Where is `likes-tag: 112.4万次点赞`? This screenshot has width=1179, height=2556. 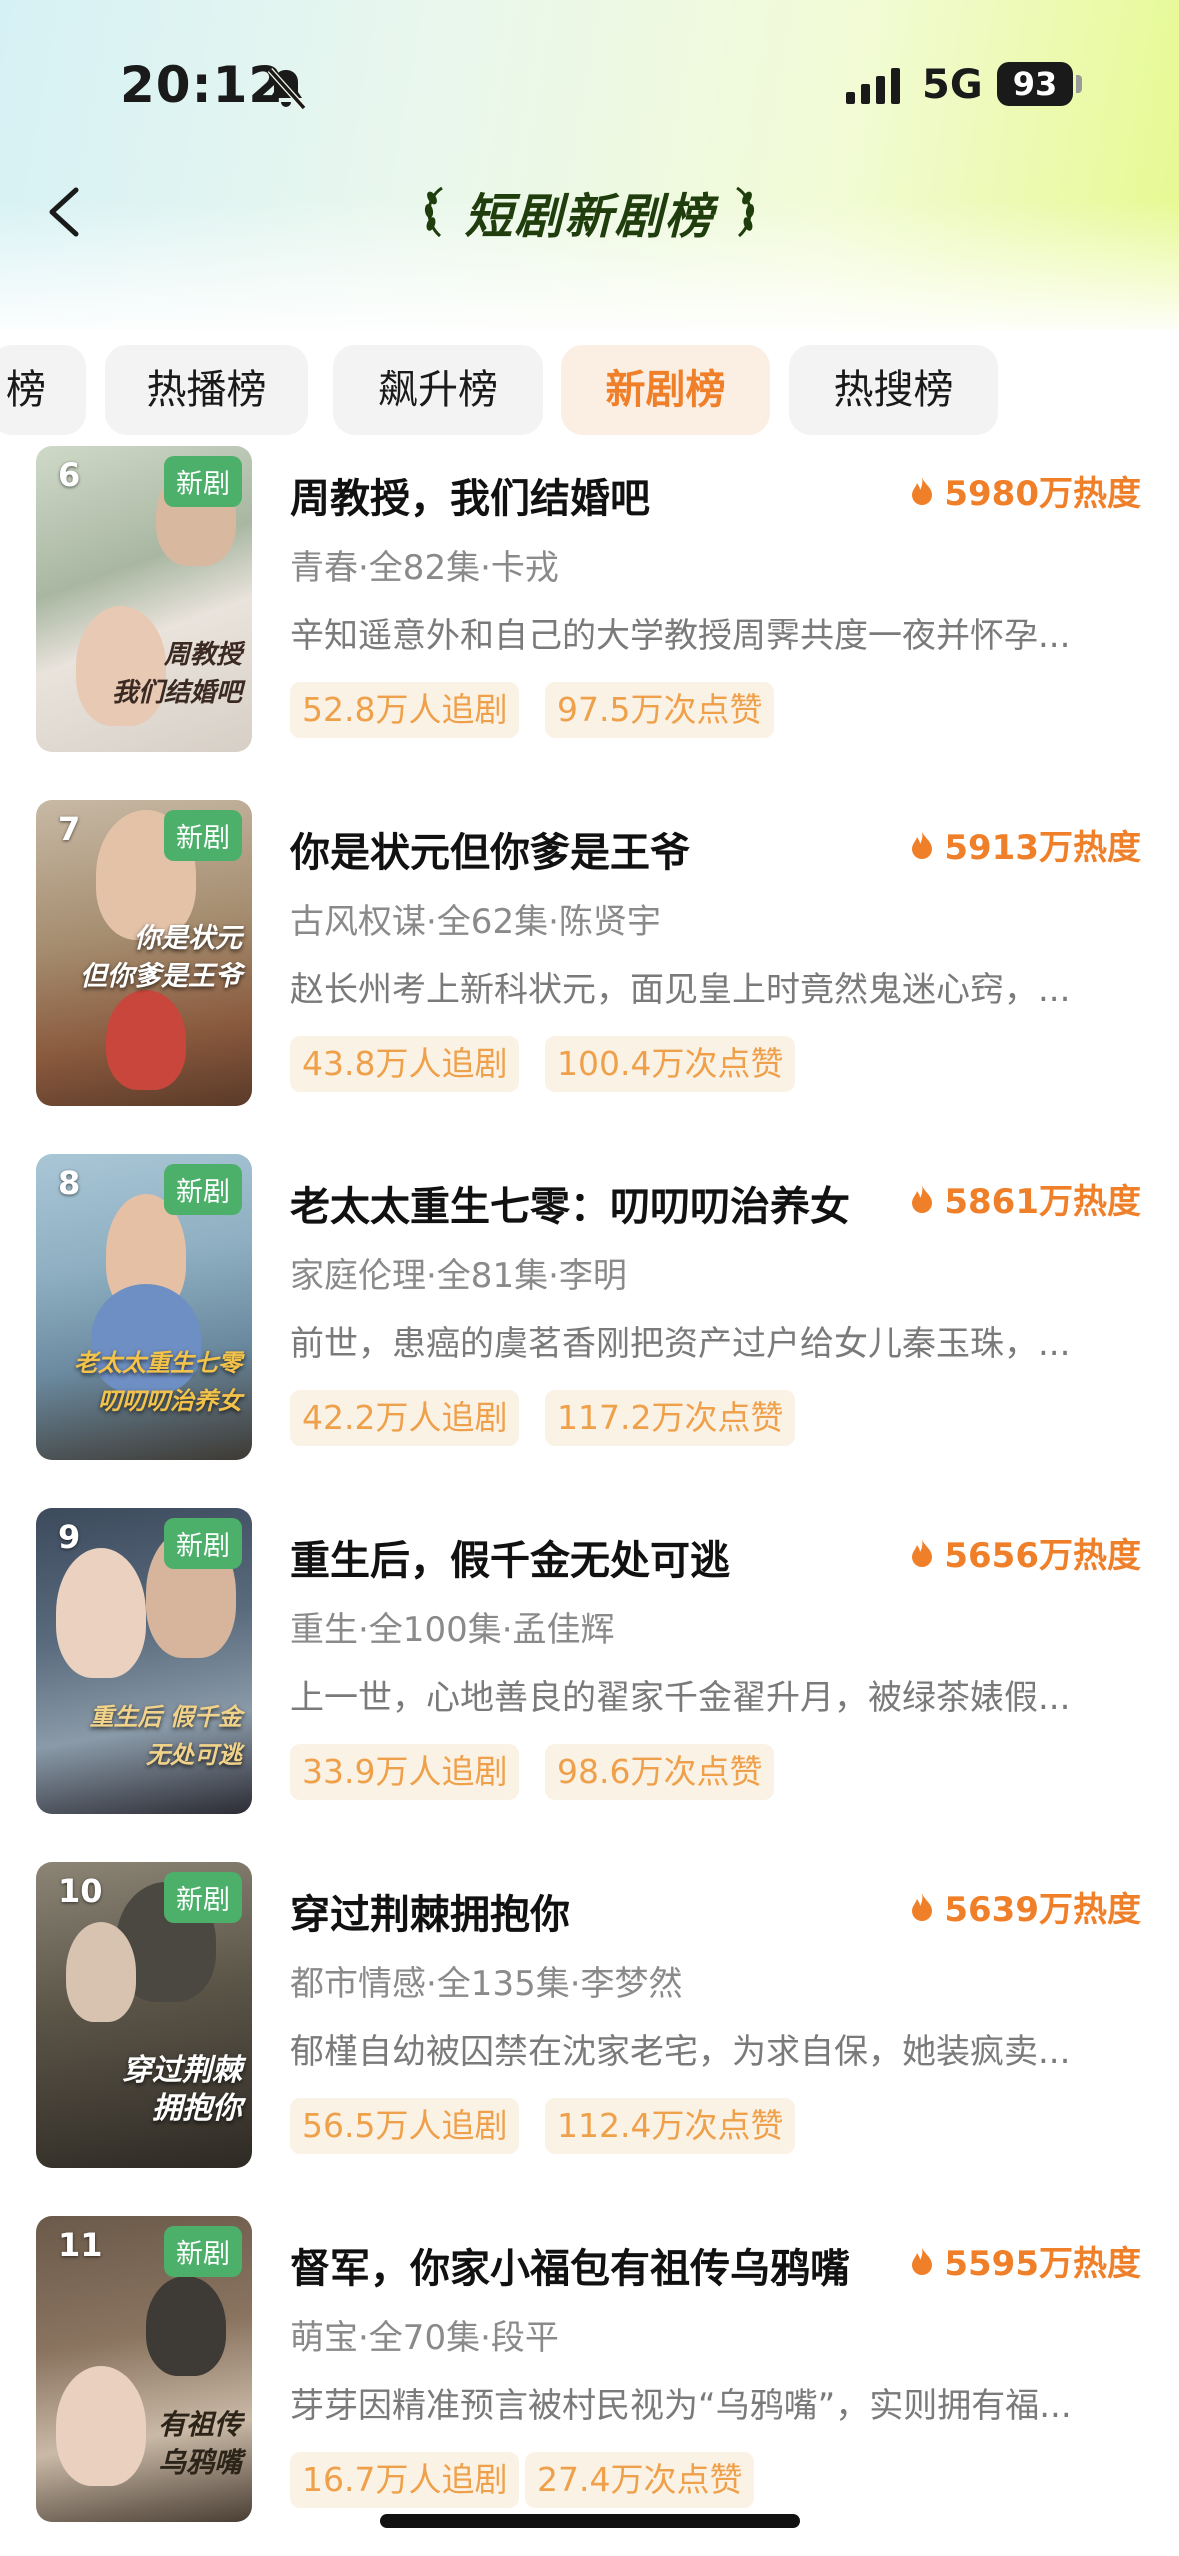 likes-tag: 112.4万次点赞 is located at coordinates (670, 2126).